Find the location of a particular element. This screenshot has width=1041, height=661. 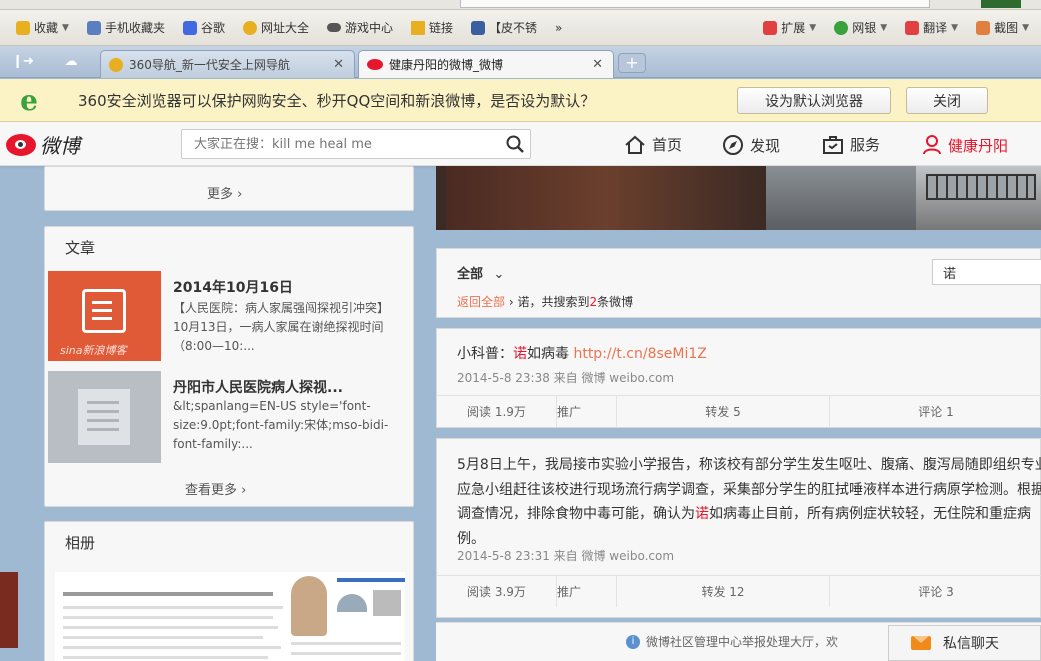

post-actions: 阅读 3.9万 推广 转发 12 评论 3 is located at coordinates (739, 591).